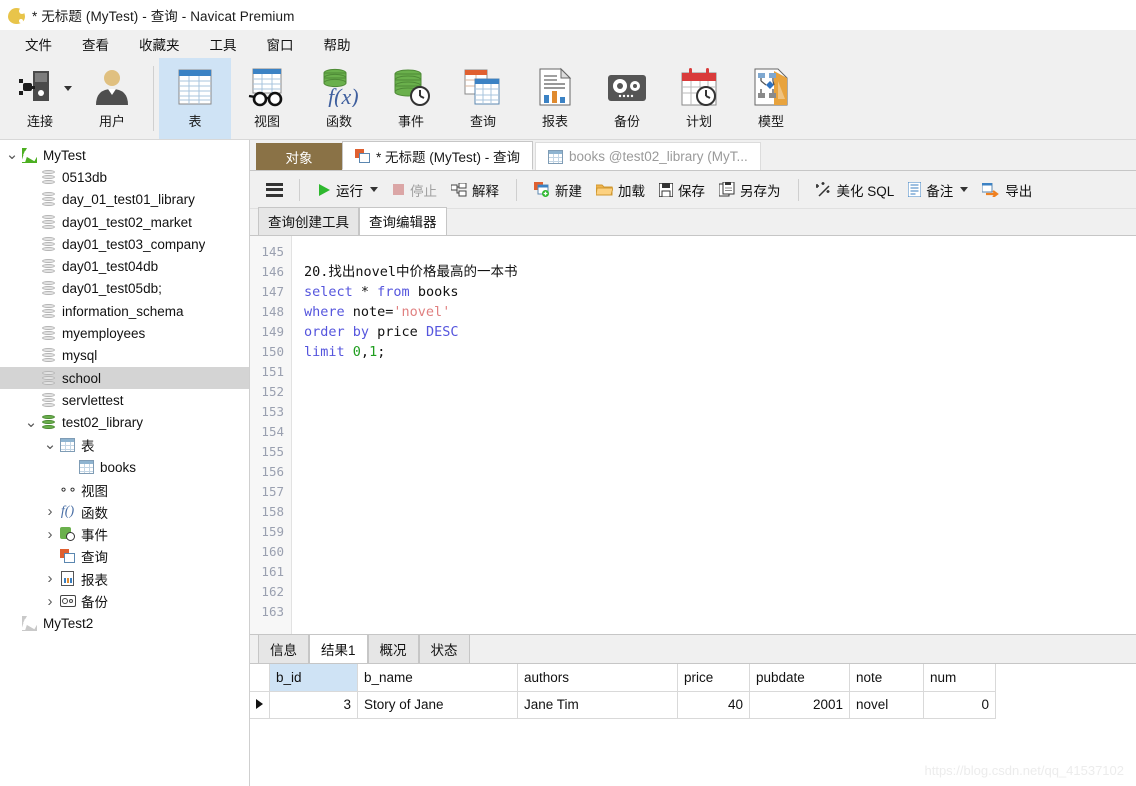 The image size is (1136, 786). I want to click on tree-node-表: ⌄ 表, so click(124, 445).